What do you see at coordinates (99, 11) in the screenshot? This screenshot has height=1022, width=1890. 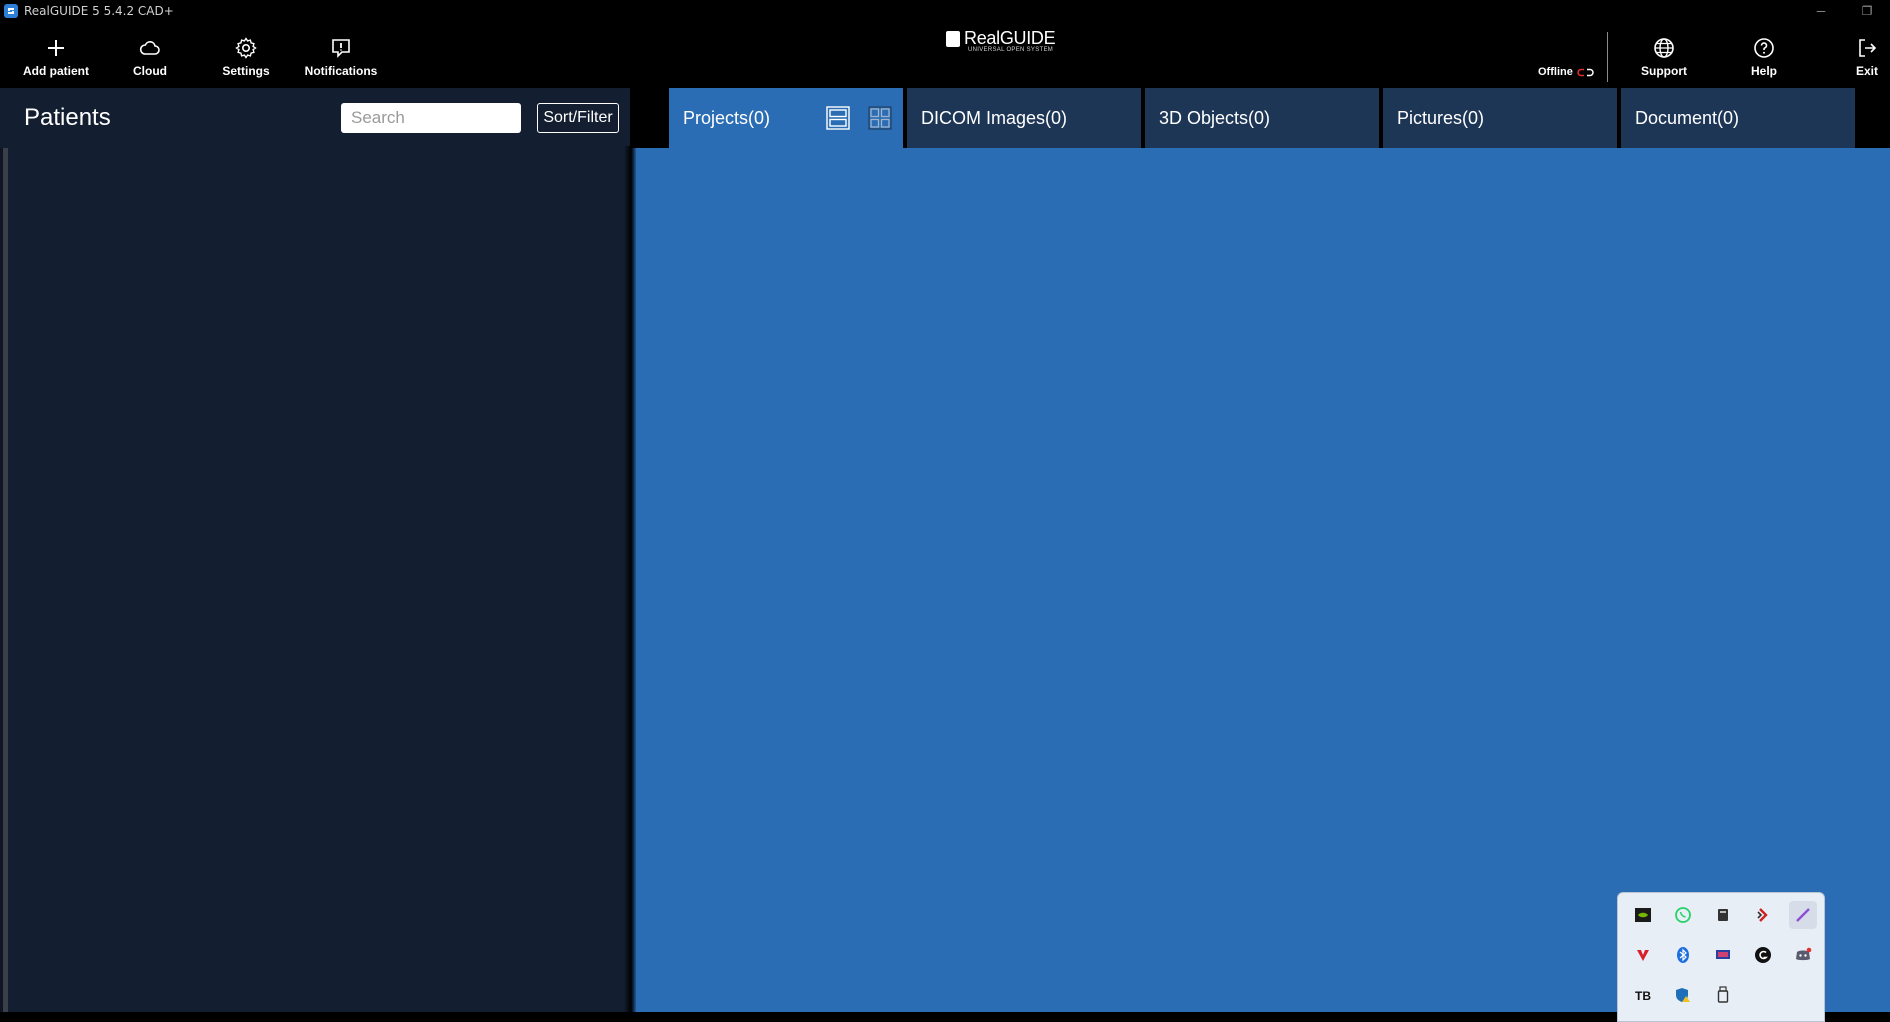 I see `window-title: RealGUIDE 5 5.4.2 CAD+` at bounding box center [99, 11].